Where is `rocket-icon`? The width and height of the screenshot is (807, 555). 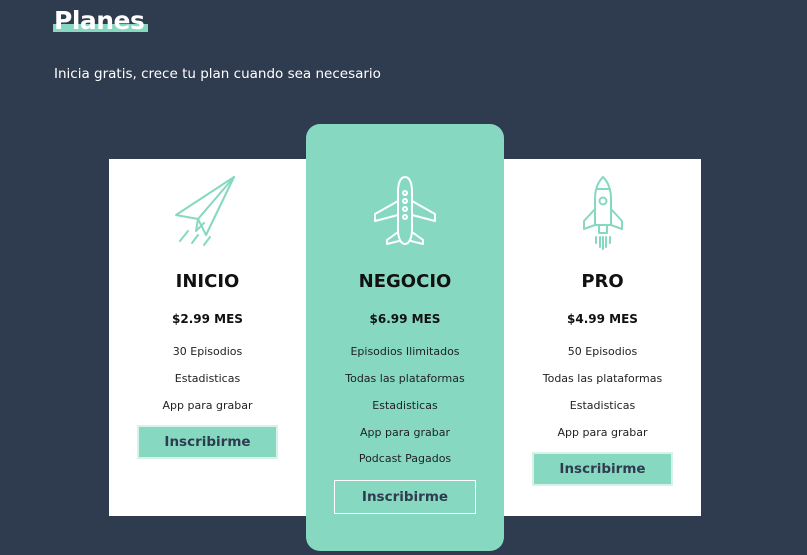 rocket-icon is located at coordinates (602, 213).